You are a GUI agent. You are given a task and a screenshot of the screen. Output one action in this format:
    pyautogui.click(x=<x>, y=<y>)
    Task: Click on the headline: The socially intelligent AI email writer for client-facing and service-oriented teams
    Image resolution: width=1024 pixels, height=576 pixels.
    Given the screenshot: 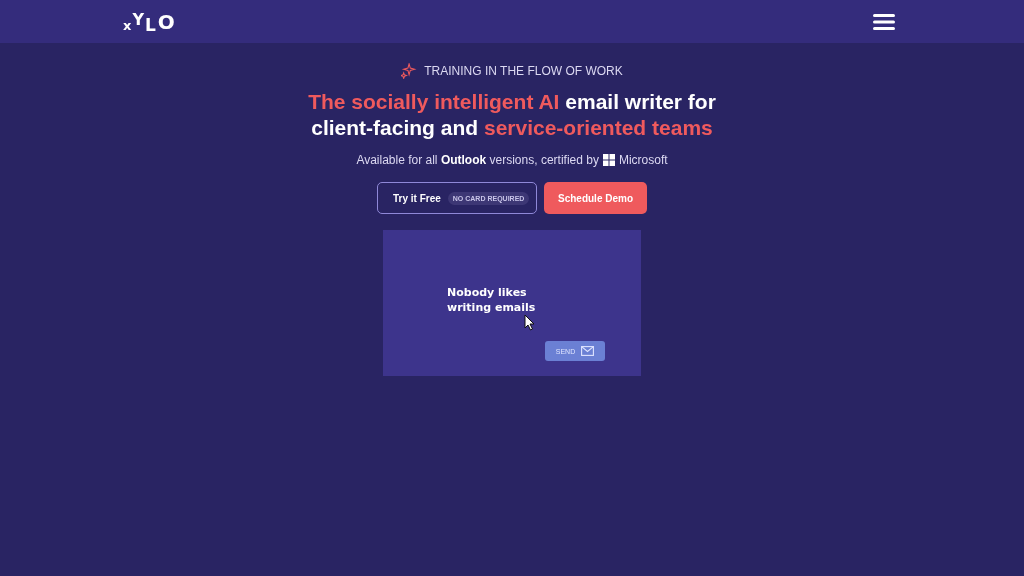 What is the action you would take?
    pyautogui.click(x=512, y=115)
    